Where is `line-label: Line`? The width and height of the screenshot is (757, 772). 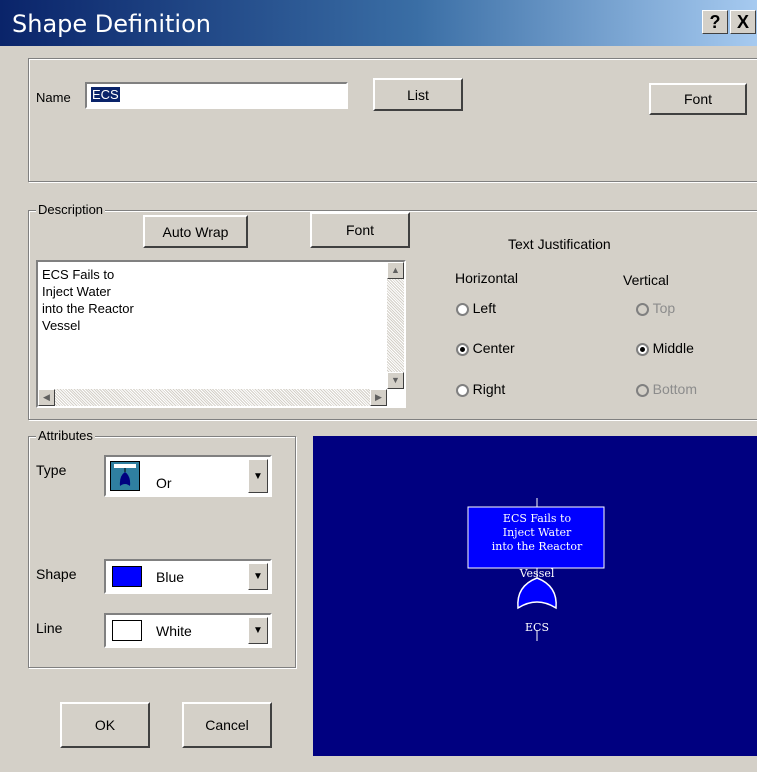 line-label: Line is located at coordinates (49, 628).